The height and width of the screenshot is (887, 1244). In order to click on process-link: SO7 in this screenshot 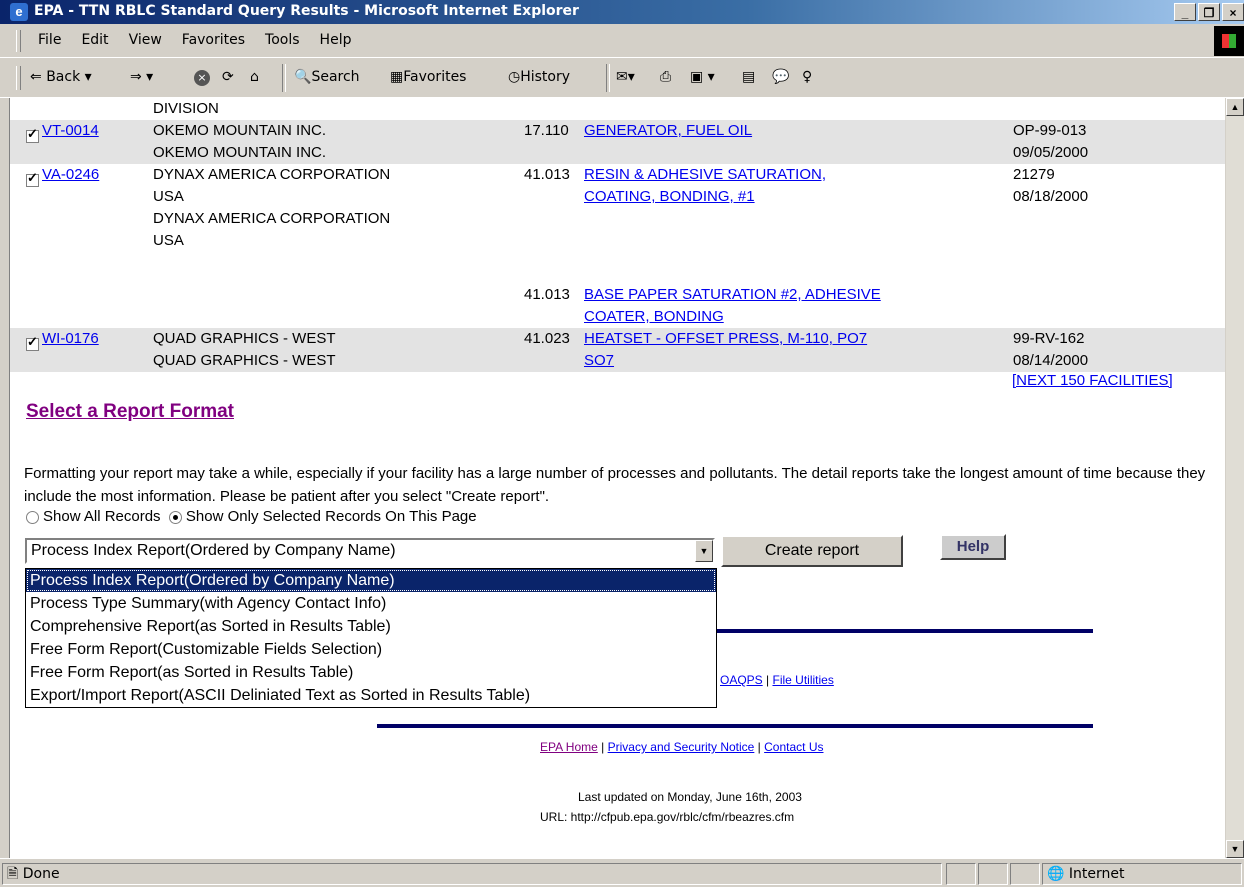, I will do `click(599, 361)`.